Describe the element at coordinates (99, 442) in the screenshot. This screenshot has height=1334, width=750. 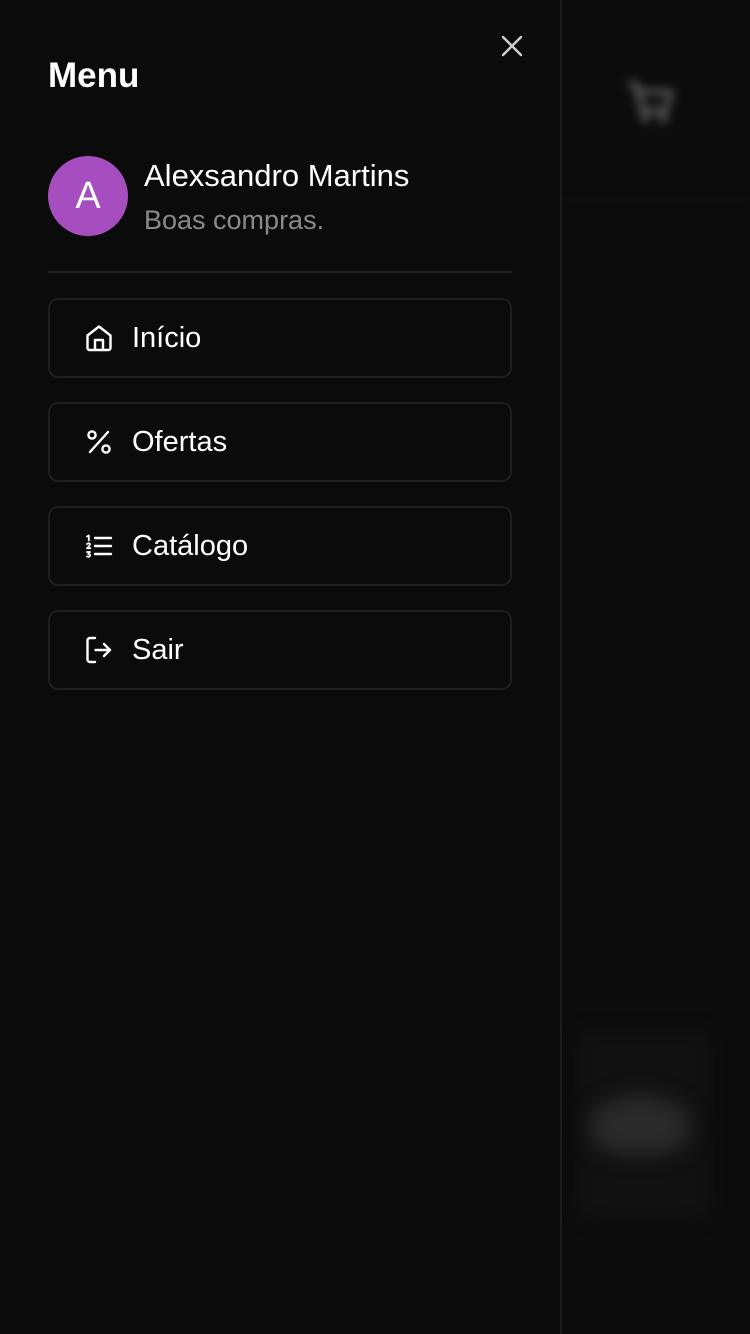
I see `percent-icon` at that location.